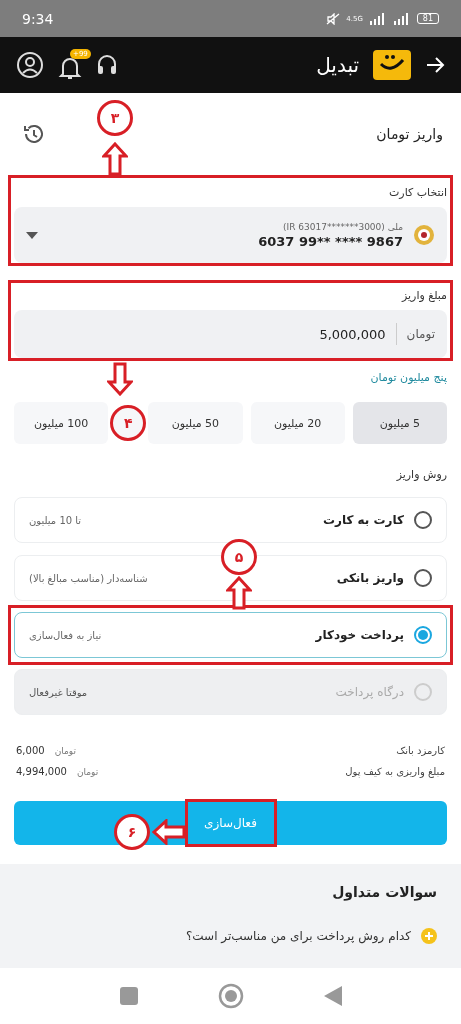 The height and width of the screenshot is (1024, 461). Describe the element at coordinates (370, 578) in the screenshot. I see `method-title: واریز بانکی` at that location.